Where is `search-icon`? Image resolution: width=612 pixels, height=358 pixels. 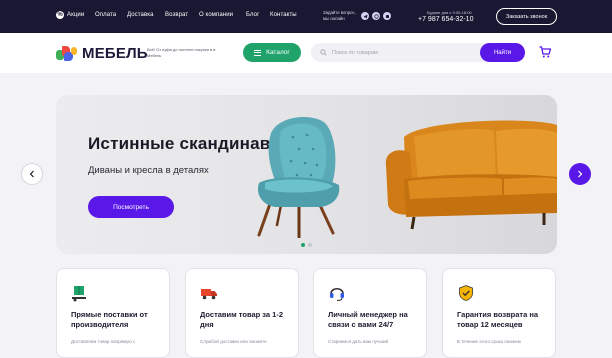
search-icon is located at coordinates (323, 52).